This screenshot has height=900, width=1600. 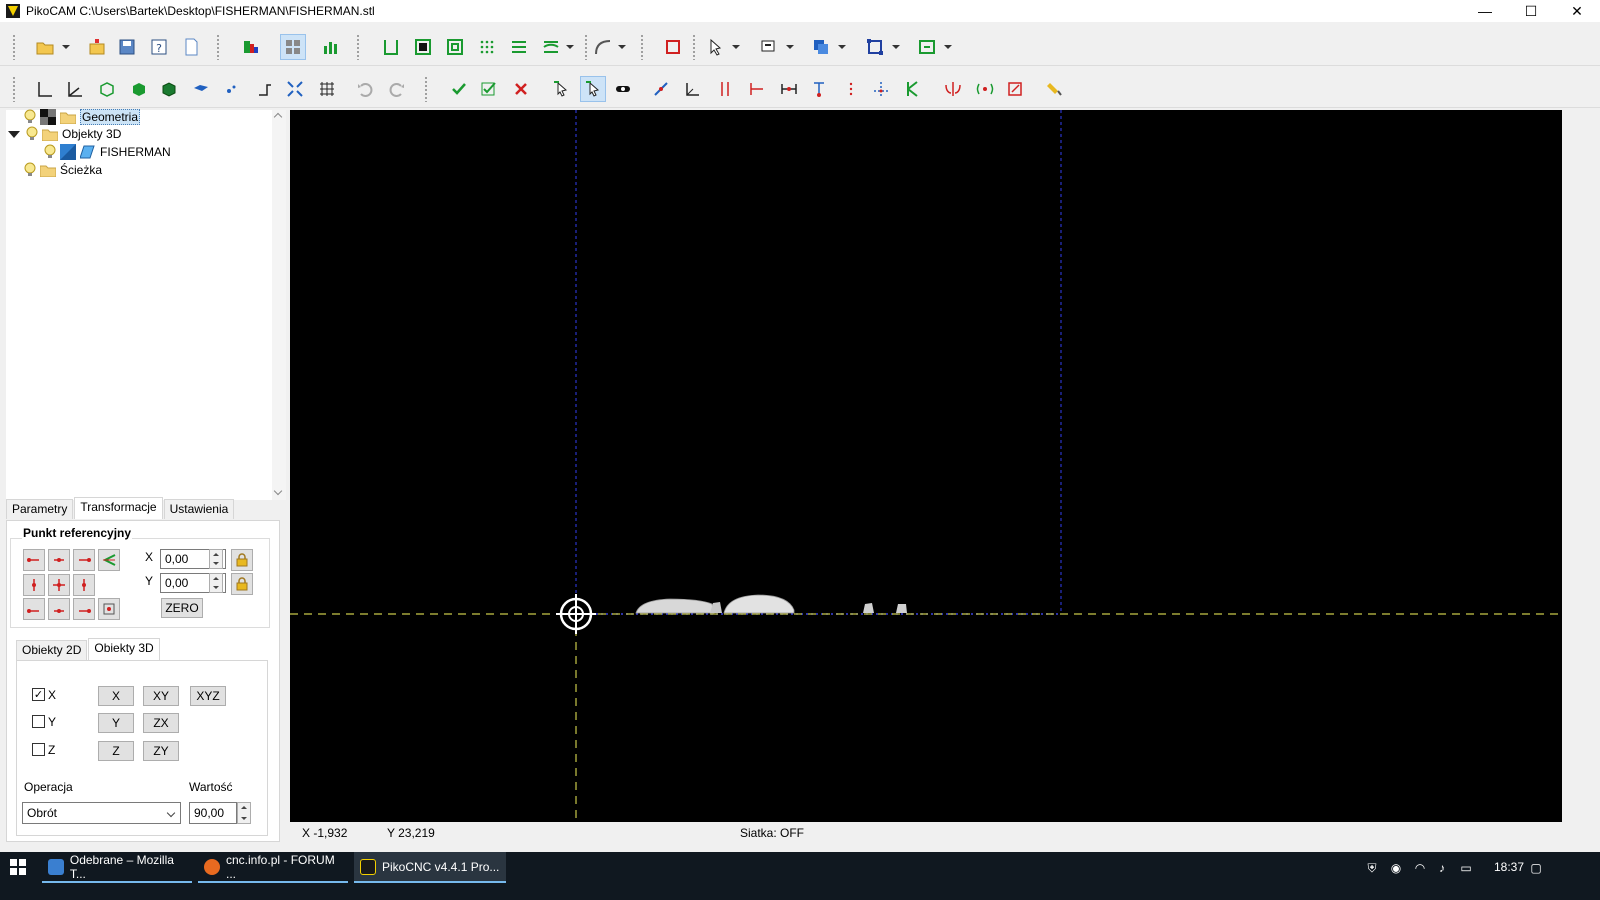 What do you see at coordinates (1396, 868) in the screenshot?
I see `steam-tray-icon: ◉` at bounding box center [1396, 868].